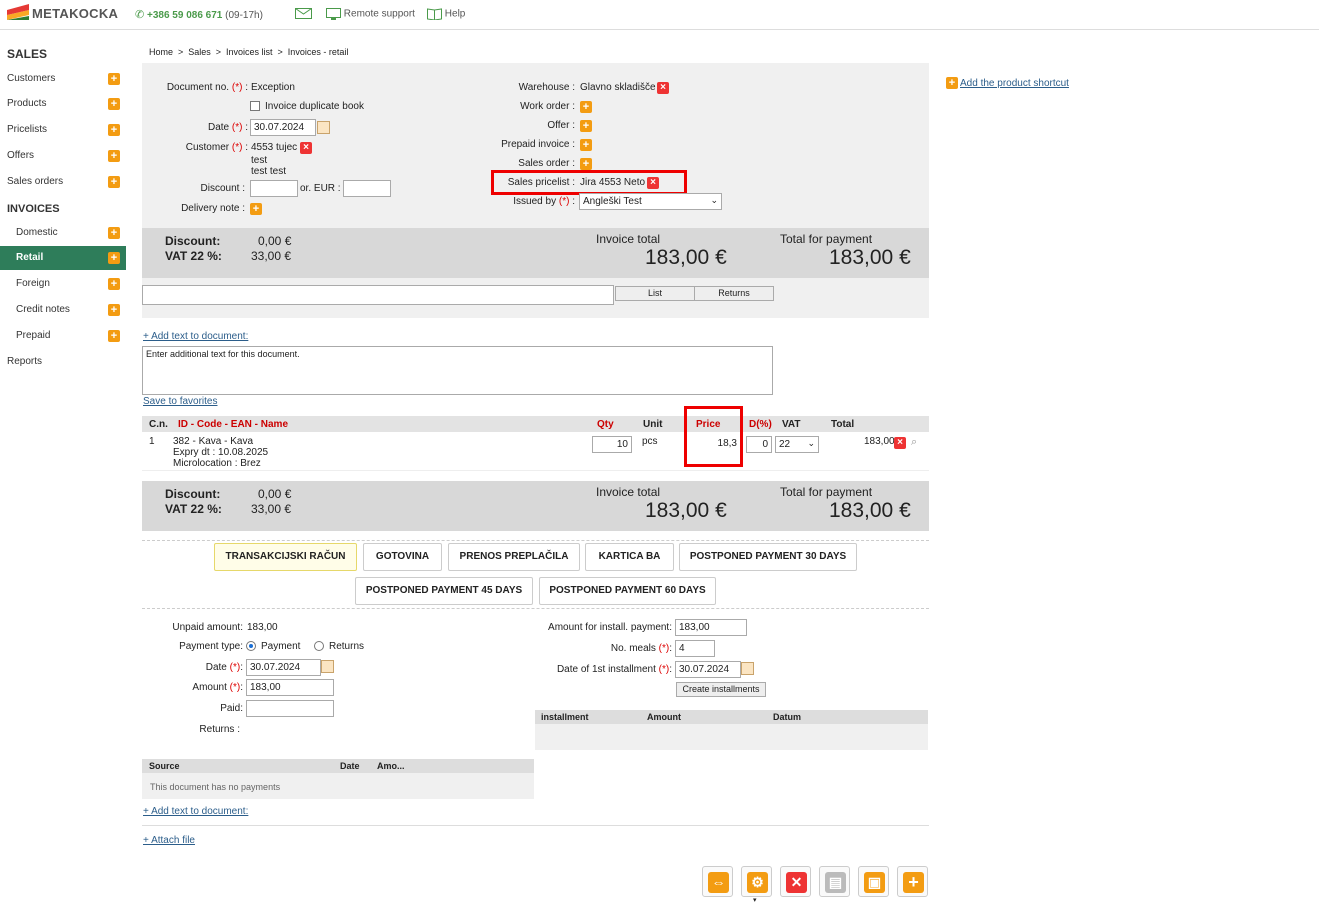  What do you see at coordinates (306, 148) in the screenshot?
I see `remove-customer-icon: ×` at bounding box center [306, 148].